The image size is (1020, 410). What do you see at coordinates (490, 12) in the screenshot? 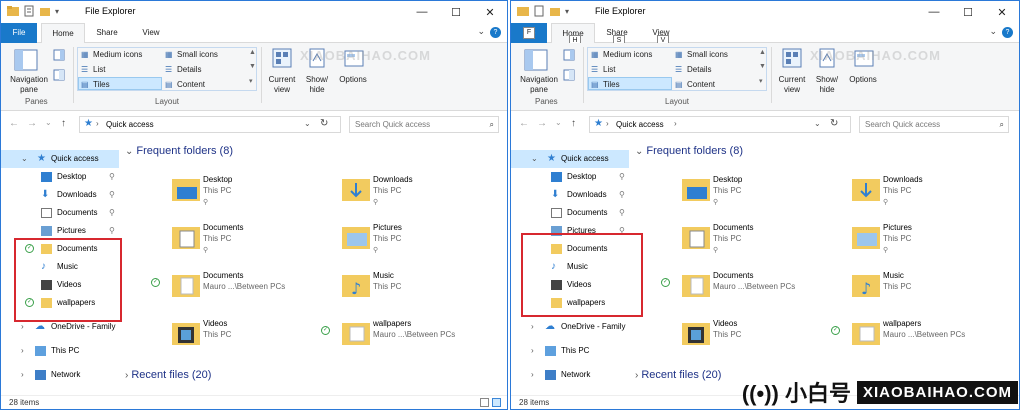
I see `close-button: ✕` at bounding box center [490, 12].